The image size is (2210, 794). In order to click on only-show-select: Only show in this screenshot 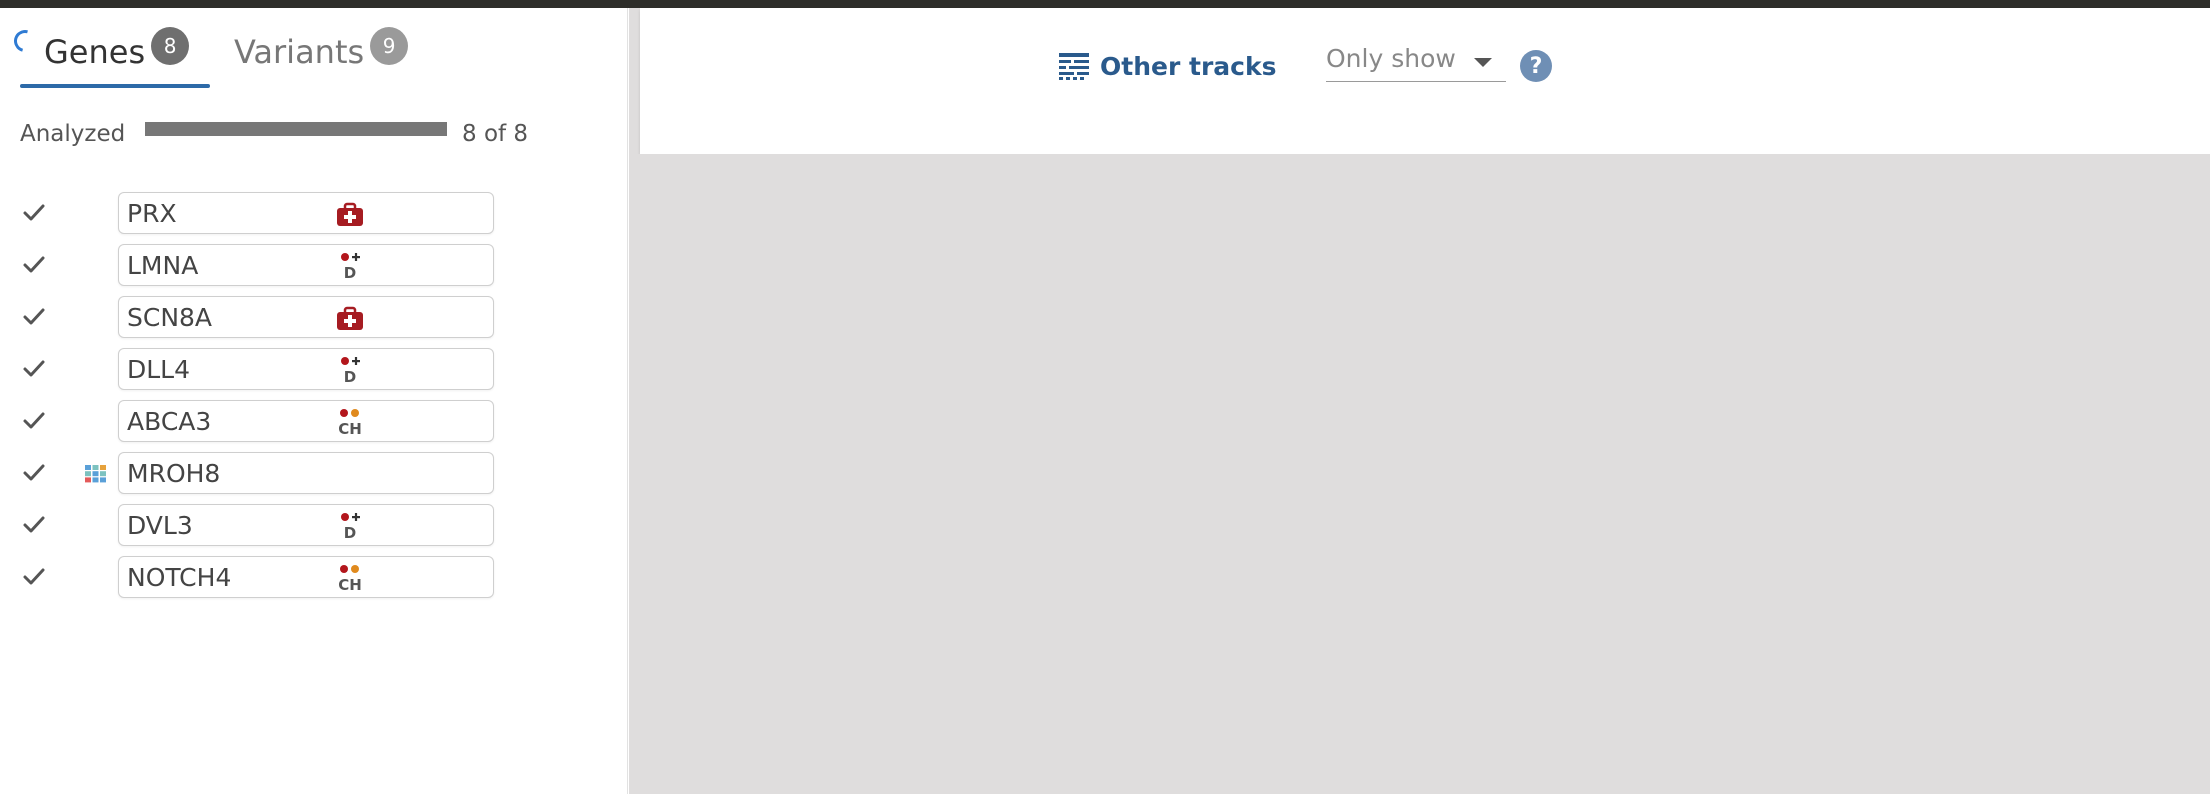, I will do `click(1416, 61)`.